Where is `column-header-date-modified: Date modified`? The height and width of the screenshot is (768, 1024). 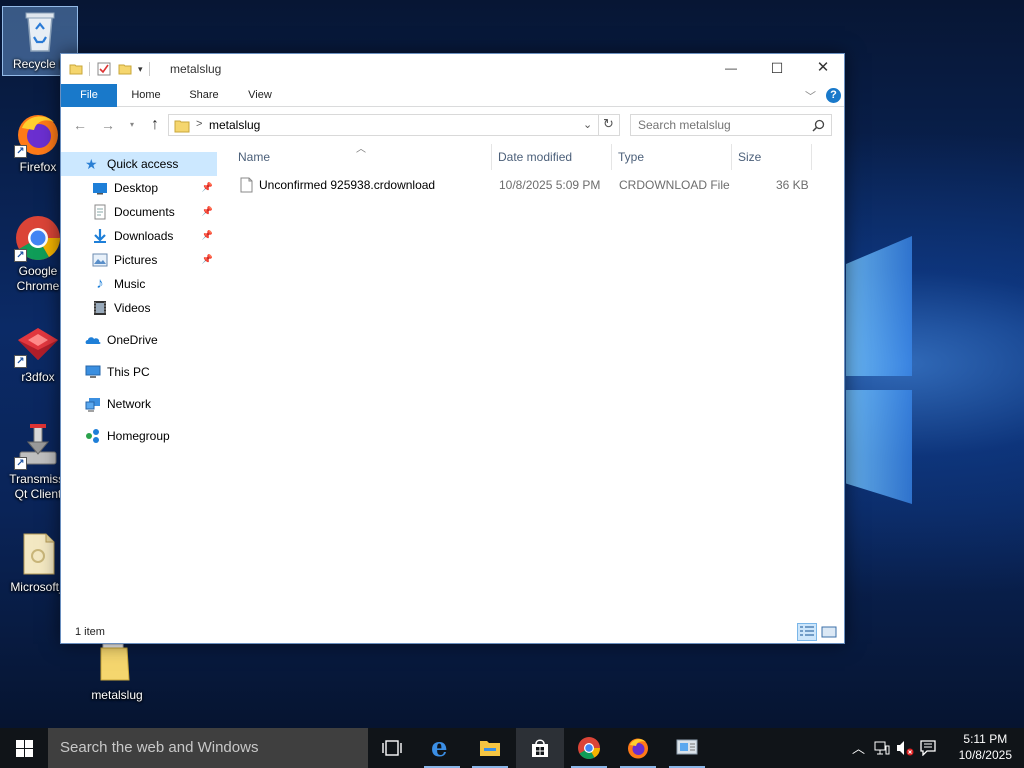 column-header-date-modified: Date modified is located at coordinates (552, 157).